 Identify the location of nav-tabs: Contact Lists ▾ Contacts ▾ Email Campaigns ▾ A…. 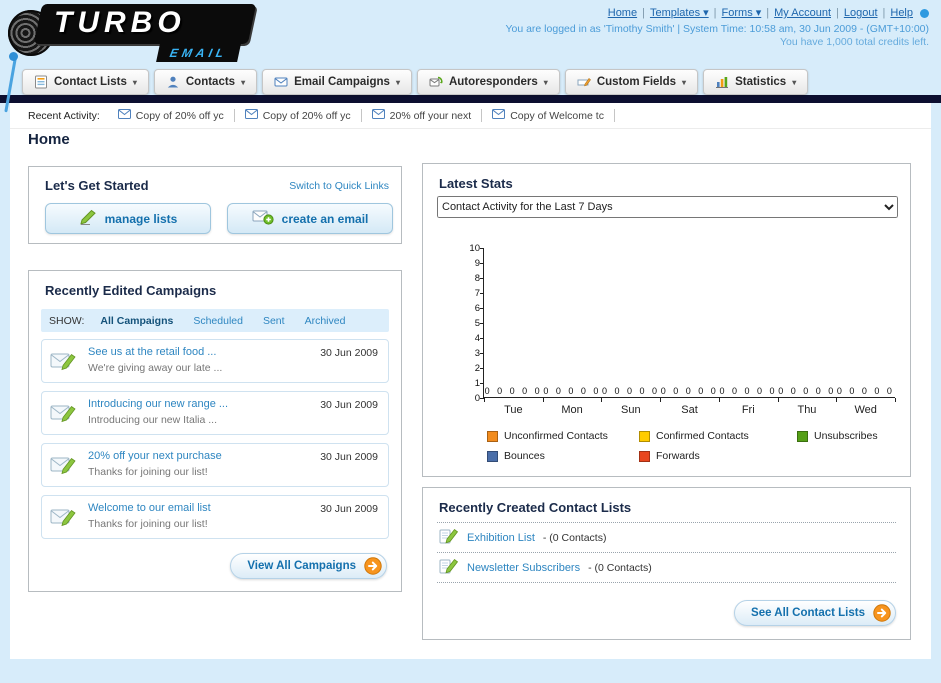
(415, 82).